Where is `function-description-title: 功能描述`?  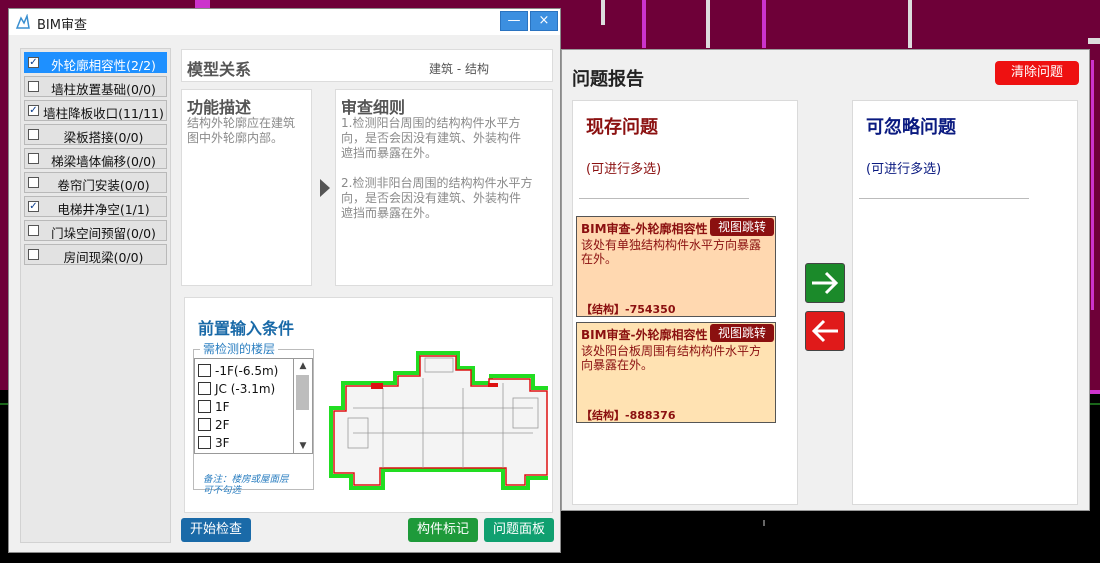 function-description-title: 功能描述 is located at coordinates (219, 107).